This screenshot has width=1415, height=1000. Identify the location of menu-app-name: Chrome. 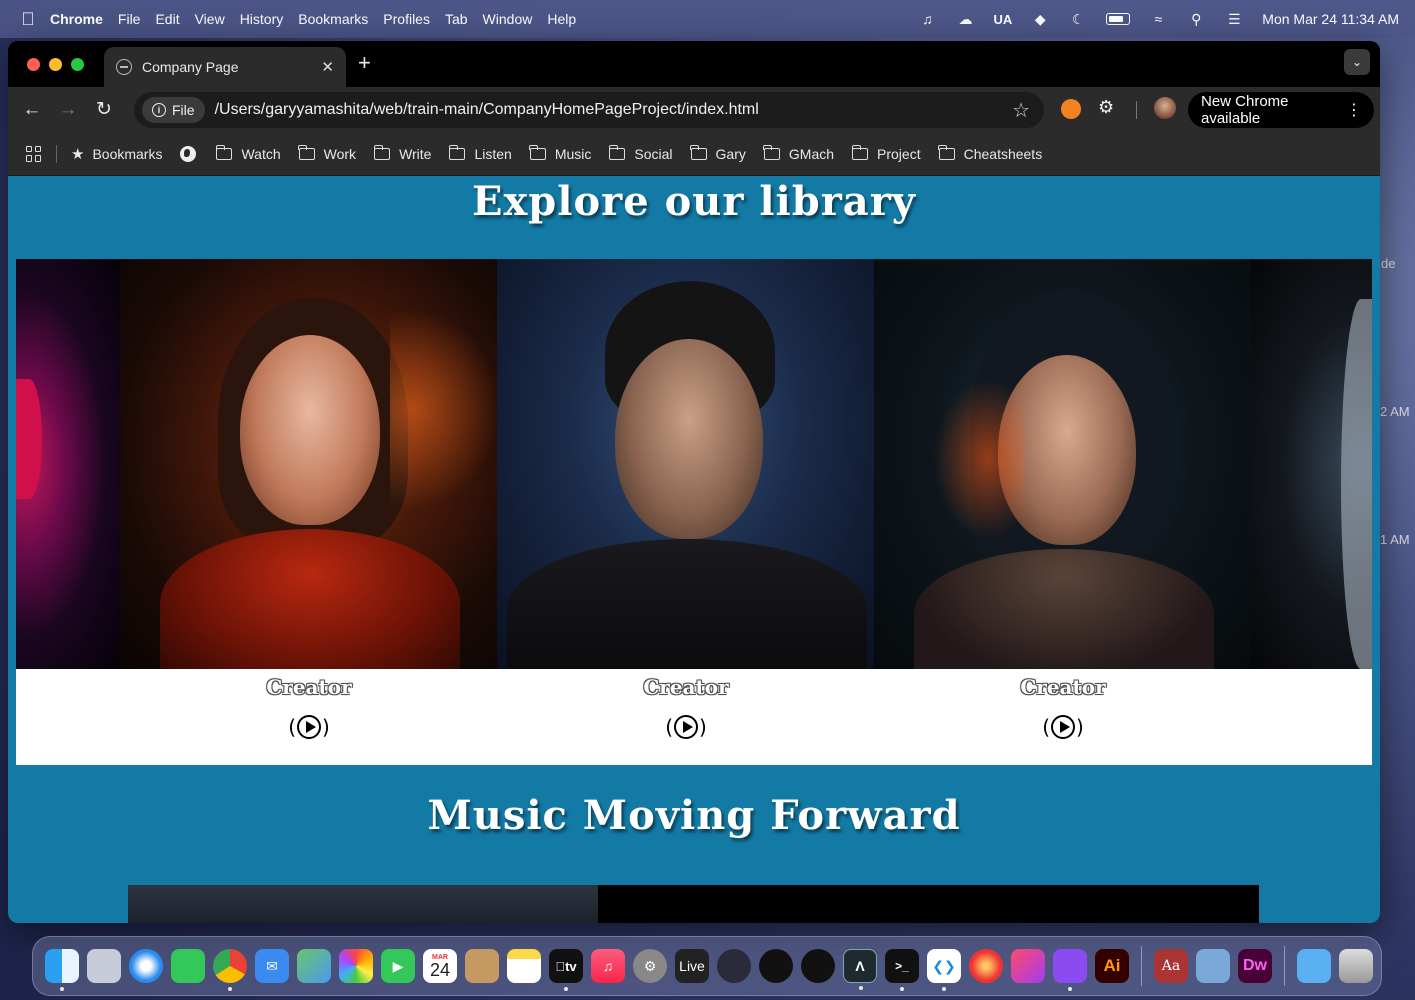
(76, 19).